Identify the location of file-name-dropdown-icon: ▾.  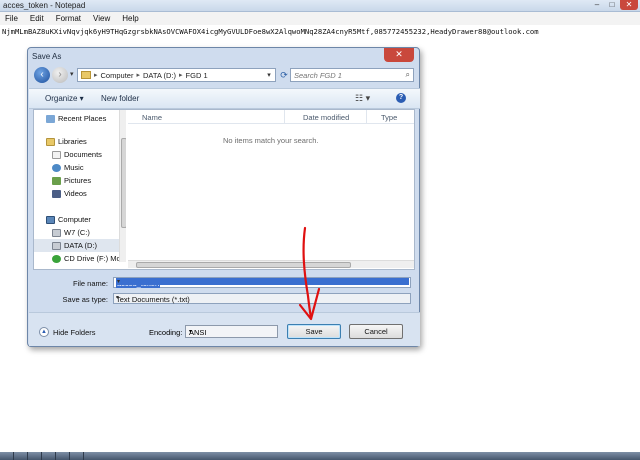
(262, 281).